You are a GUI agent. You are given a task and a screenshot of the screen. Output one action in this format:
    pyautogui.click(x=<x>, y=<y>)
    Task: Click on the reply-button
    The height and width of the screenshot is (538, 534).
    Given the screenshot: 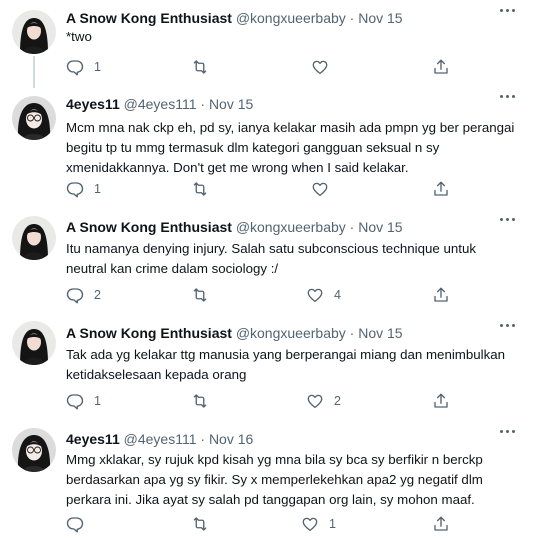 What is the action you would take?
    pyautogui.click(x=80, y=524)
    